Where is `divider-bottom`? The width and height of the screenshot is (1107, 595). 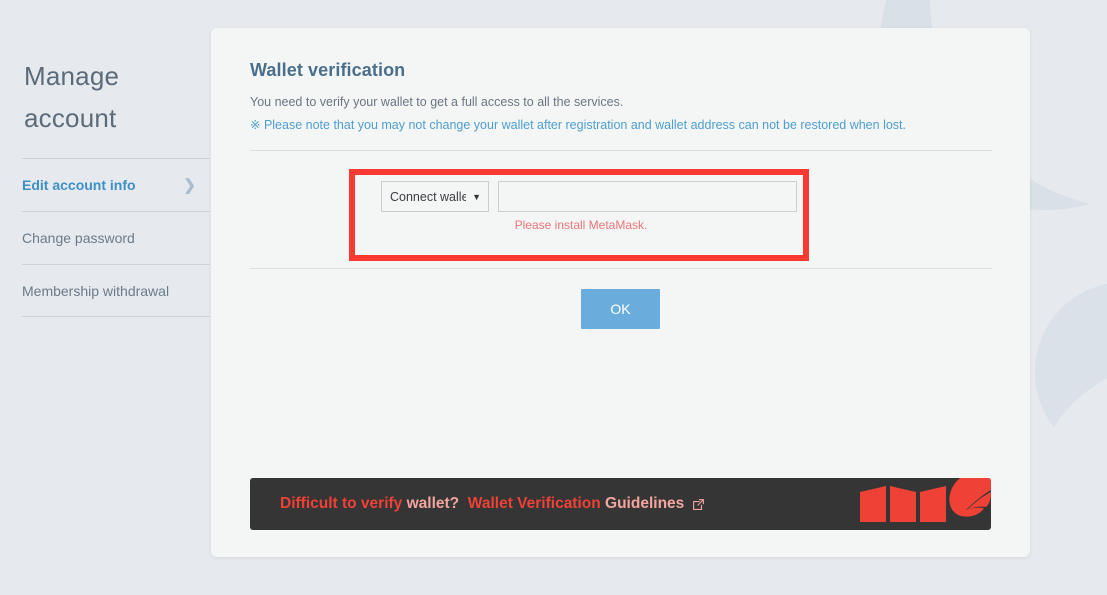 divider-bottom is located at coordinates (621, 268).